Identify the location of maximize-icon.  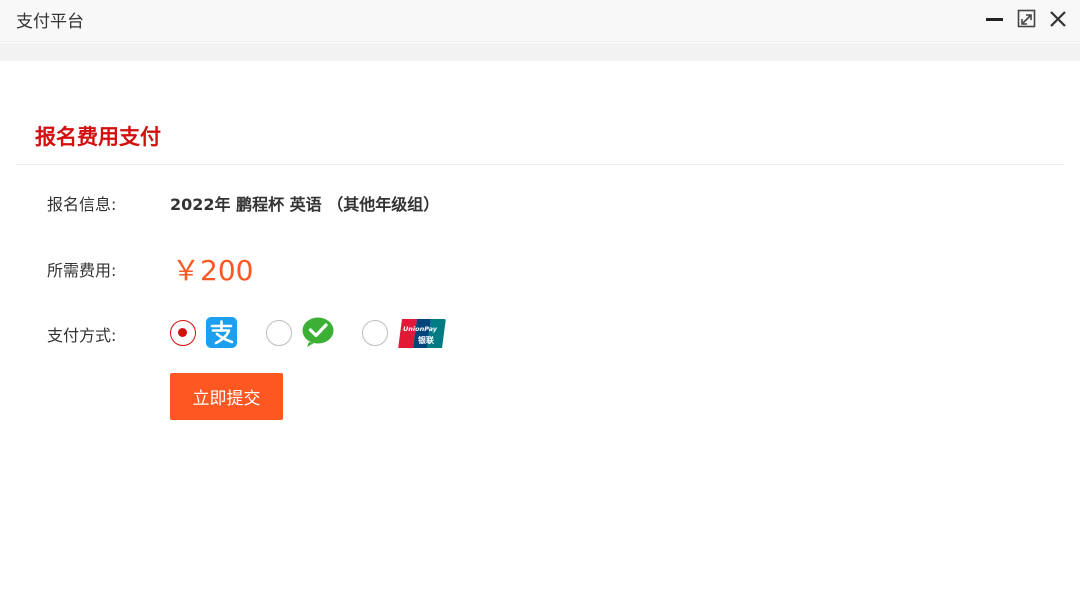
(1026, 18).